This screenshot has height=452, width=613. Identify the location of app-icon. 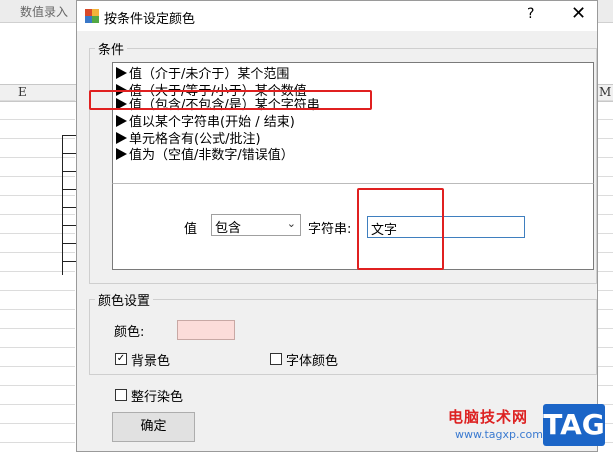
(92, 16).